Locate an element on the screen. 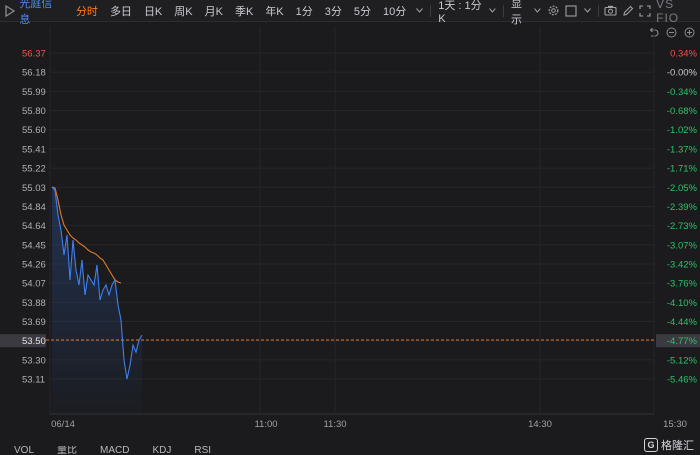  y-tick-label: 55.60 is located at coordinates (34, 130).